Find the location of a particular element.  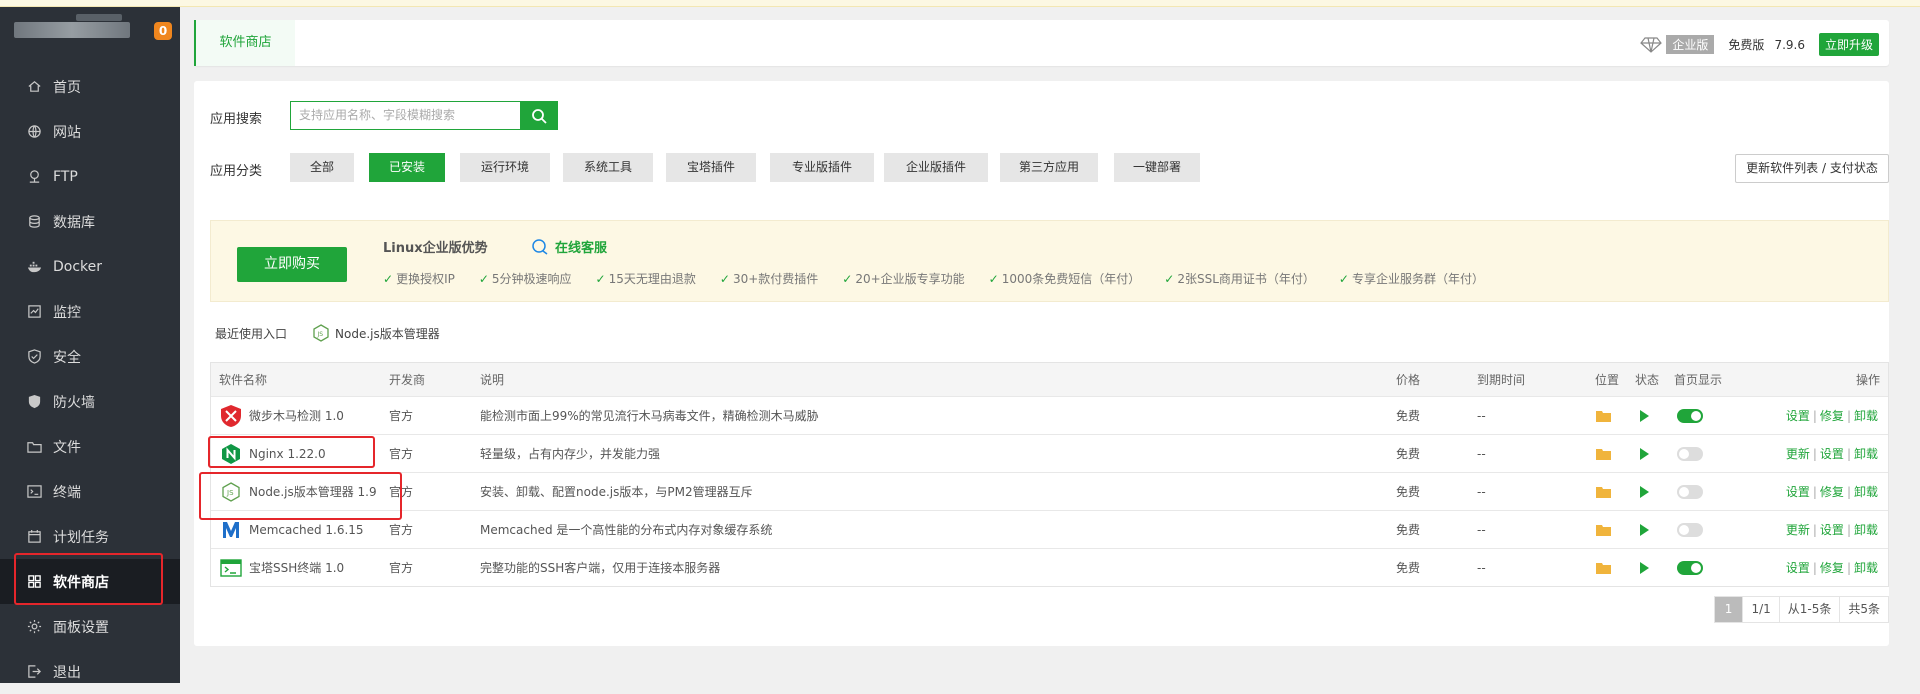

sidebar-item-label: 网站 is located at coordinates (67, 132).